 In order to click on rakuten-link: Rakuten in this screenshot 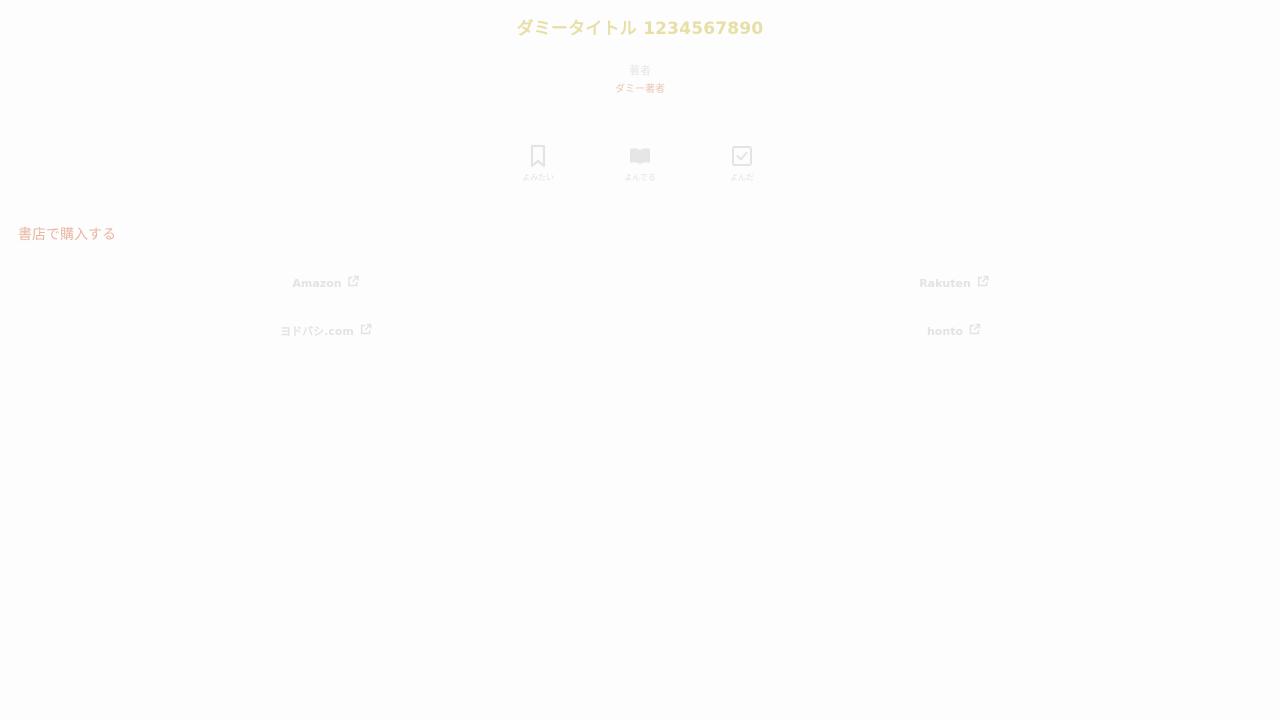, I will do `click(954, 283)`.